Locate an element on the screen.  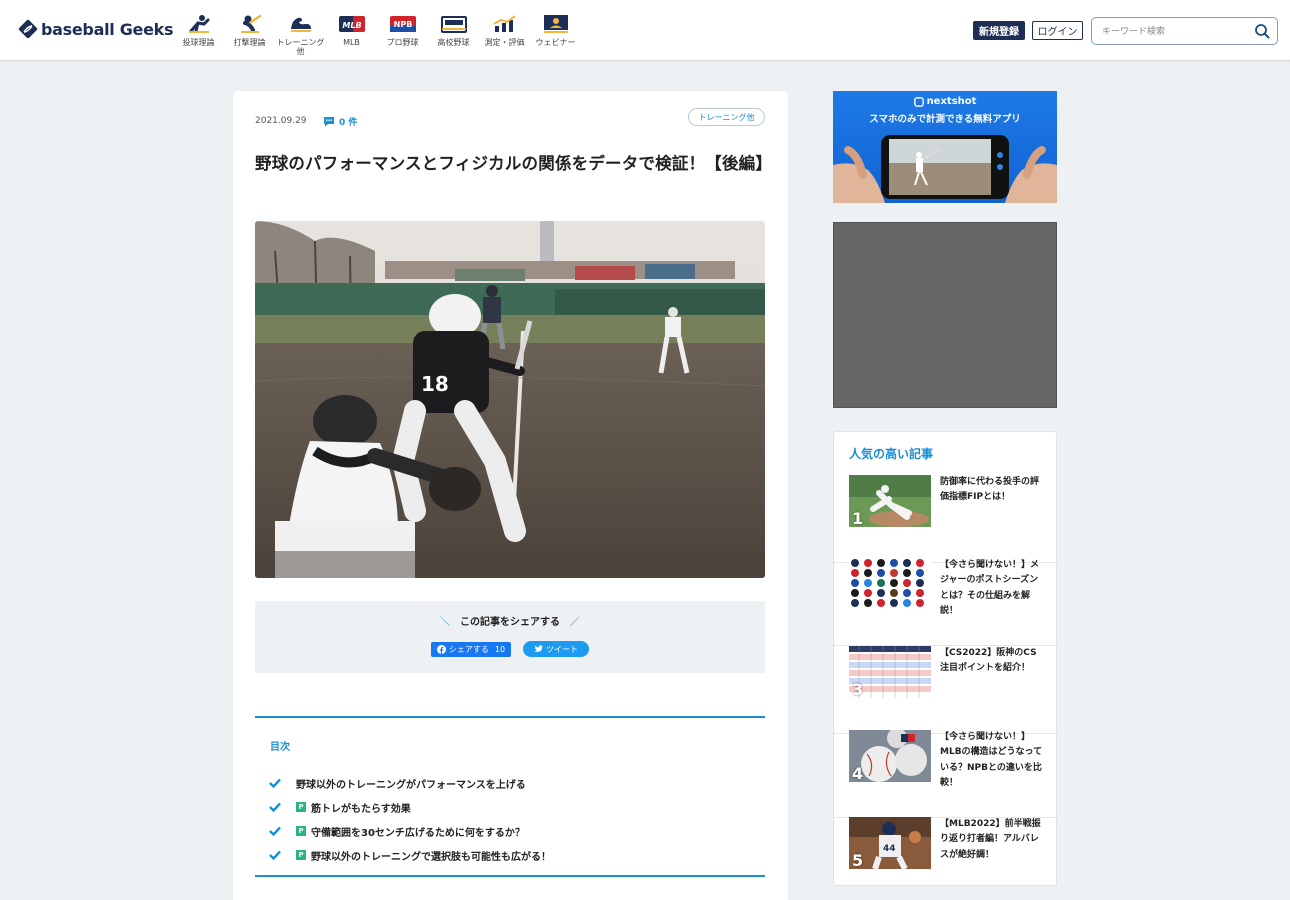
toc-item-text: 守備範囲を30センチ広げるために何をするか？ is located at coordinates (418, 833).